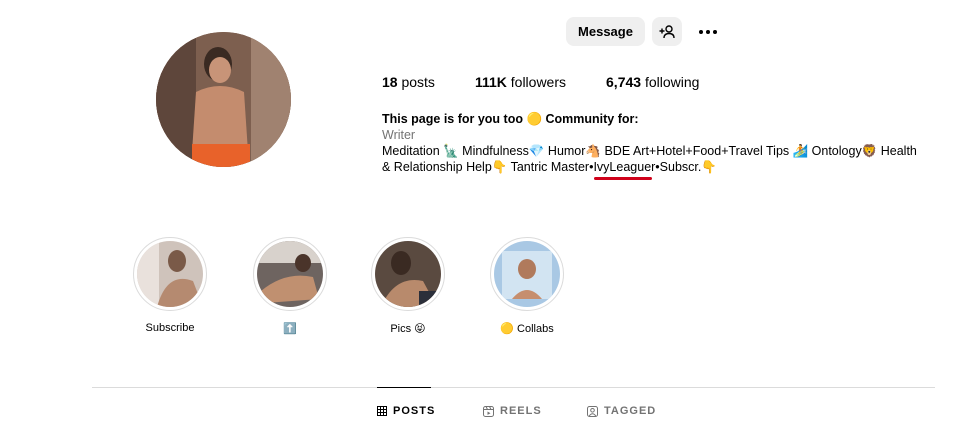 The image size is (961, 425). I want to click on highlight-pics: Pics 😝, so click(408, 286).